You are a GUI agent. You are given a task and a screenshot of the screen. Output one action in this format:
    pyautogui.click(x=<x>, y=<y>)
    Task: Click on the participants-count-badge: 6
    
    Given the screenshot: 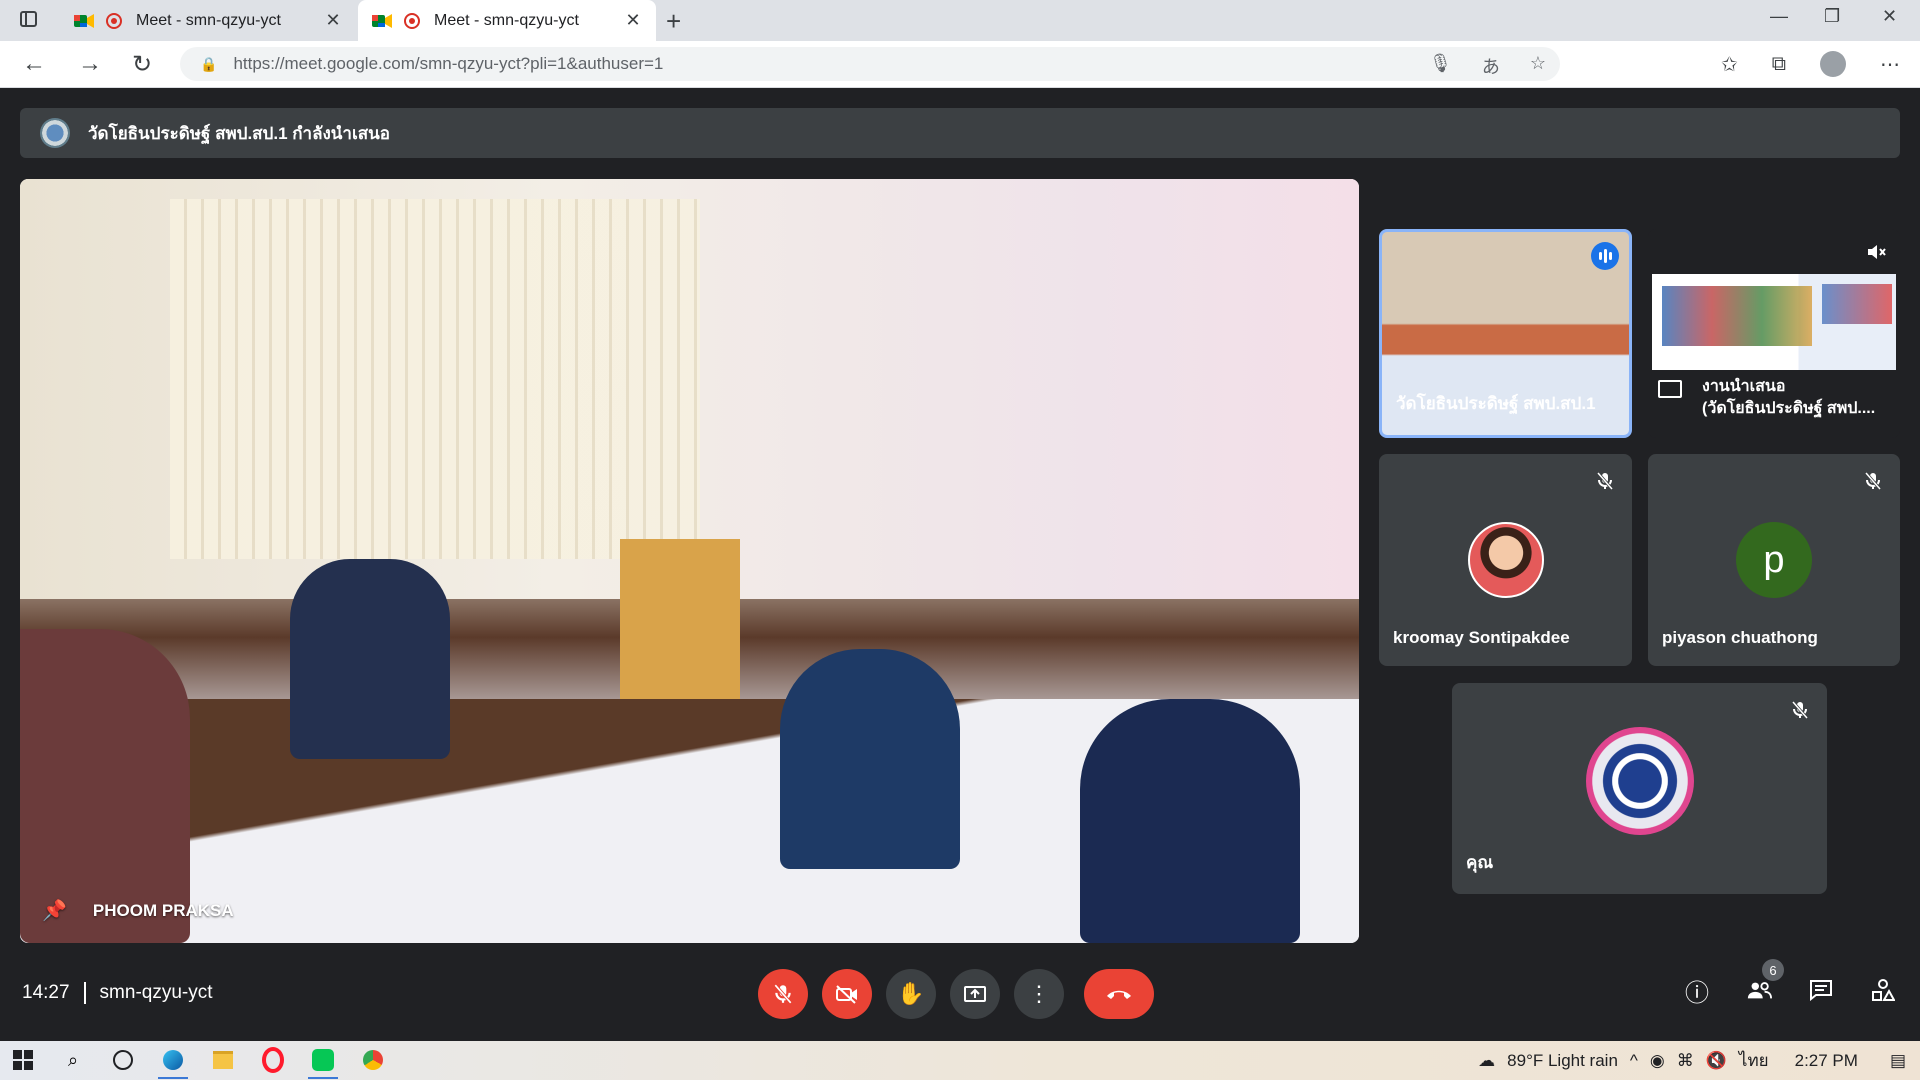 What is the action you would take?
    pyautogui.click(x=1773, y=970)
    